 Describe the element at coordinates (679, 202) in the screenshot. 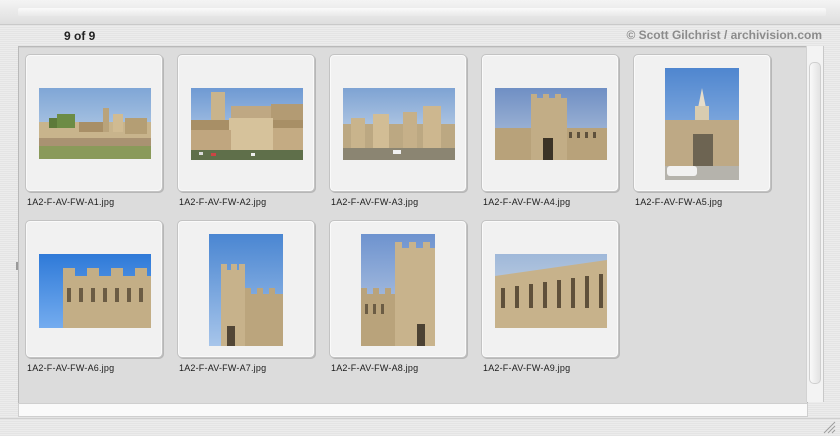

I see `thumbnail-filename: 1A2-F-AV-FW-A5.jpg` at that location.